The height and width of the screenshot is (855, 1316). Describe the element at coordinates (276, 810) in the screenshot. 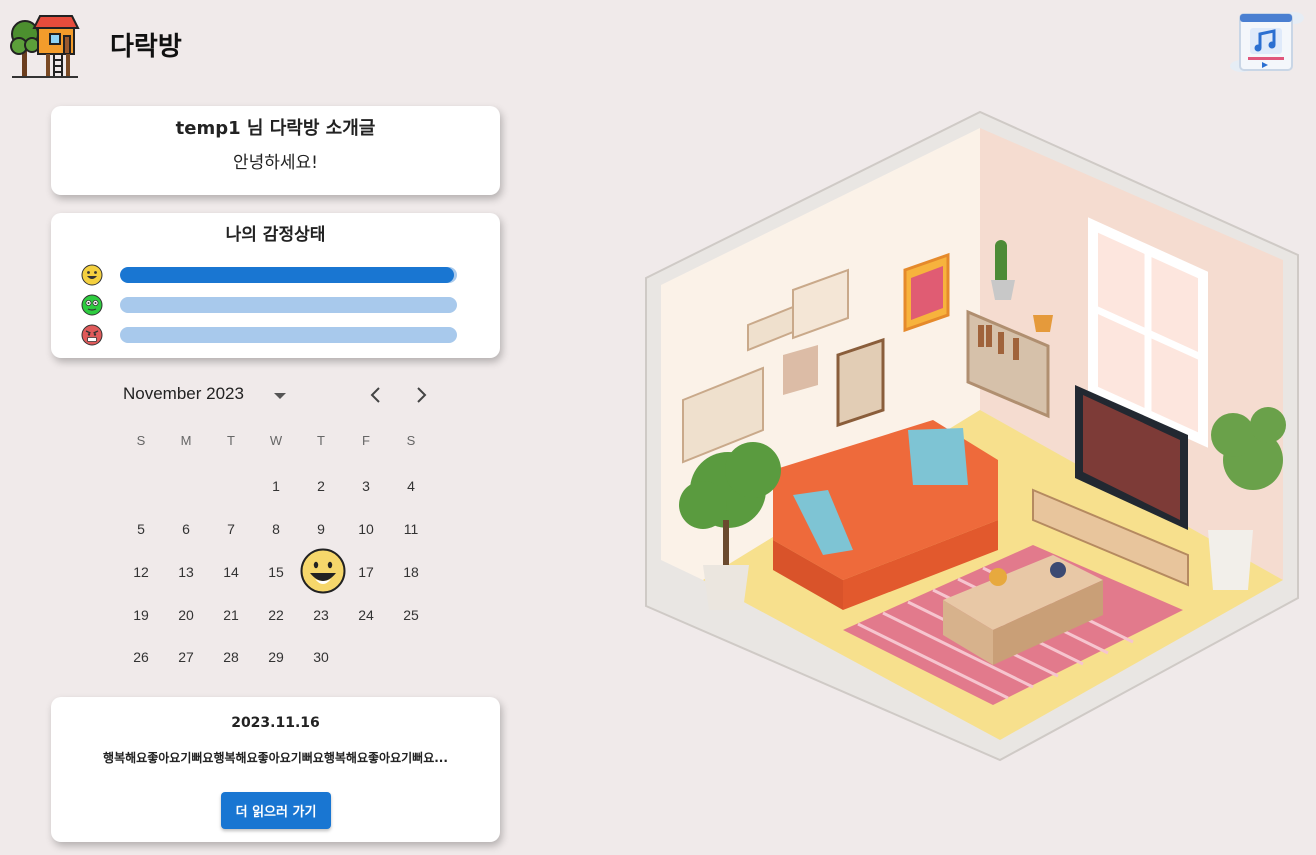

I see `read-more-button: 더 읽으러 가기` at that location.